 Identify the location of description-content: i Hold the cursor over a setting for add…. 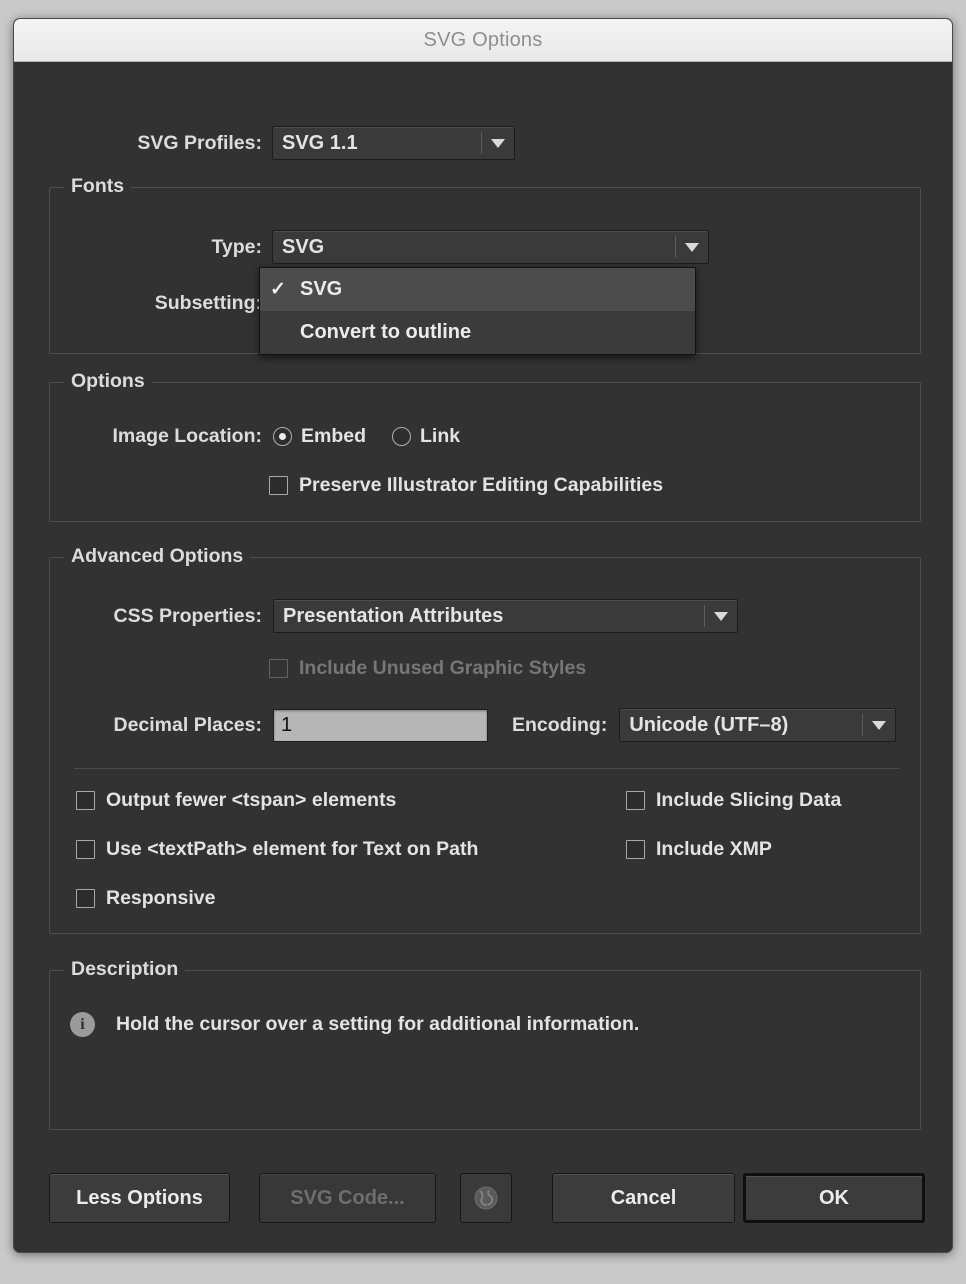
(354, 1024).